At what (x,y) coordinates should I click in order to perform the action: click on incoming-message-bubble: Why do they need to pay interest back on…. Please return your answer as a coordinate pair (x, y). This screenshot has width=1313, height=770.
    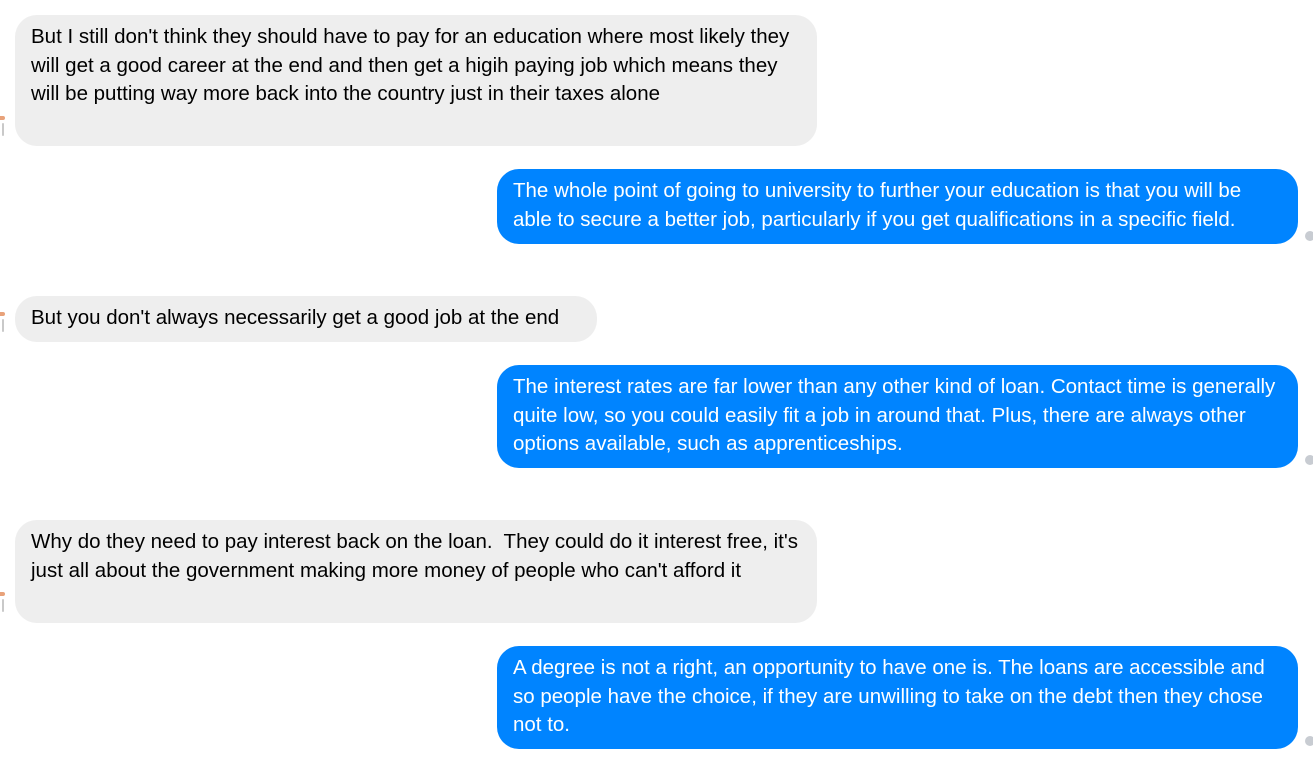
    Looking at the image, I should click on (416, 571).